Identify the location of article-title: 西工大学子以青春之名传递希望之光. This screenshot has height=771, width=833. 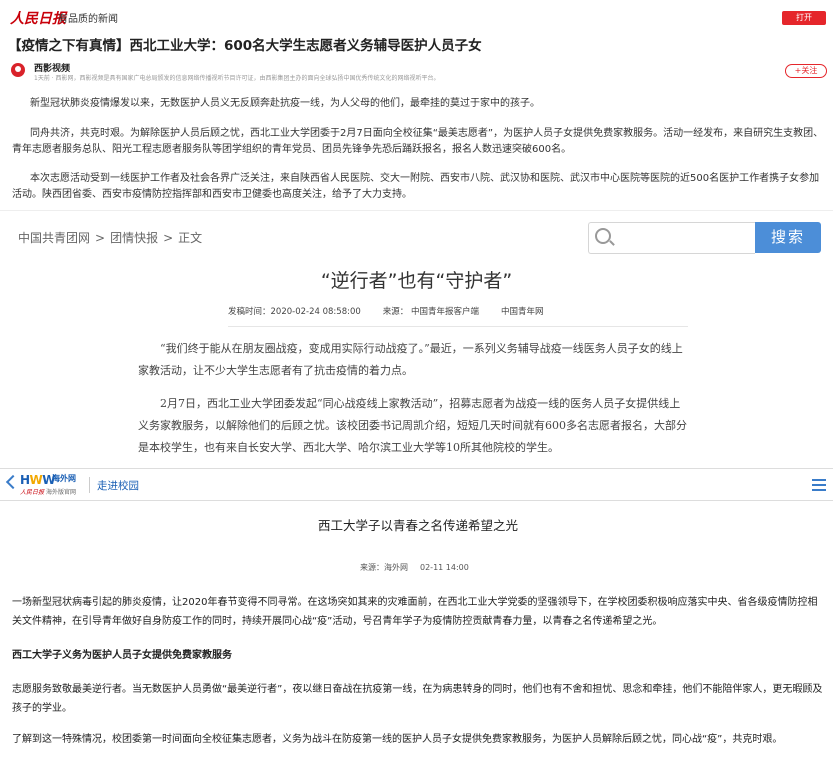
(417, 525).